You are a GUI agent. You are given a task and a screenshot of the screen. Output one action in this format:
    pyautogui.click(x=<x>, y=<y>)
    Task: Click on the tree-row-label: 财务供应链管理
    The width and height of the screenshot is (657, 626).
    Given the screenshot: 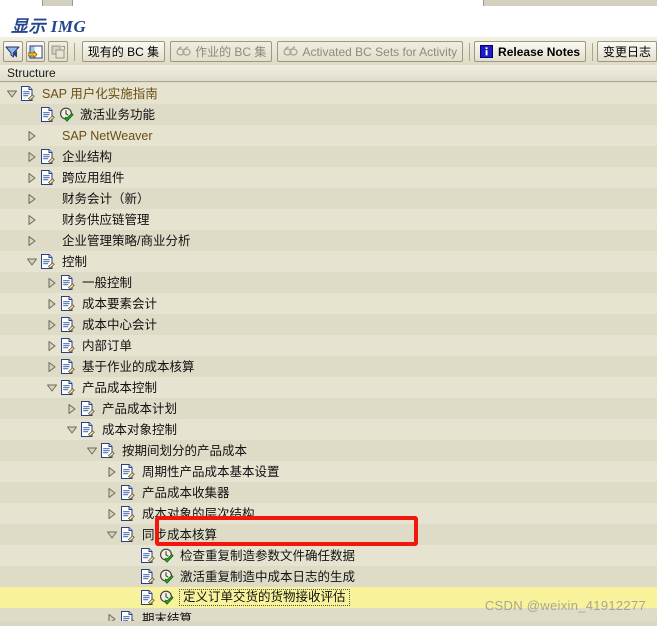 What is the action you would take?
    pyautogui.click(x=106, y=219)
    